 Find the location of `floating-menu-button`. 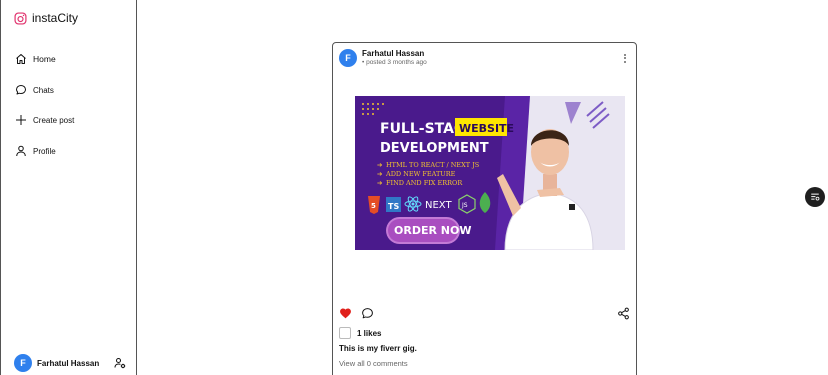

floating-menu-button is located at coordinates (815, 197).